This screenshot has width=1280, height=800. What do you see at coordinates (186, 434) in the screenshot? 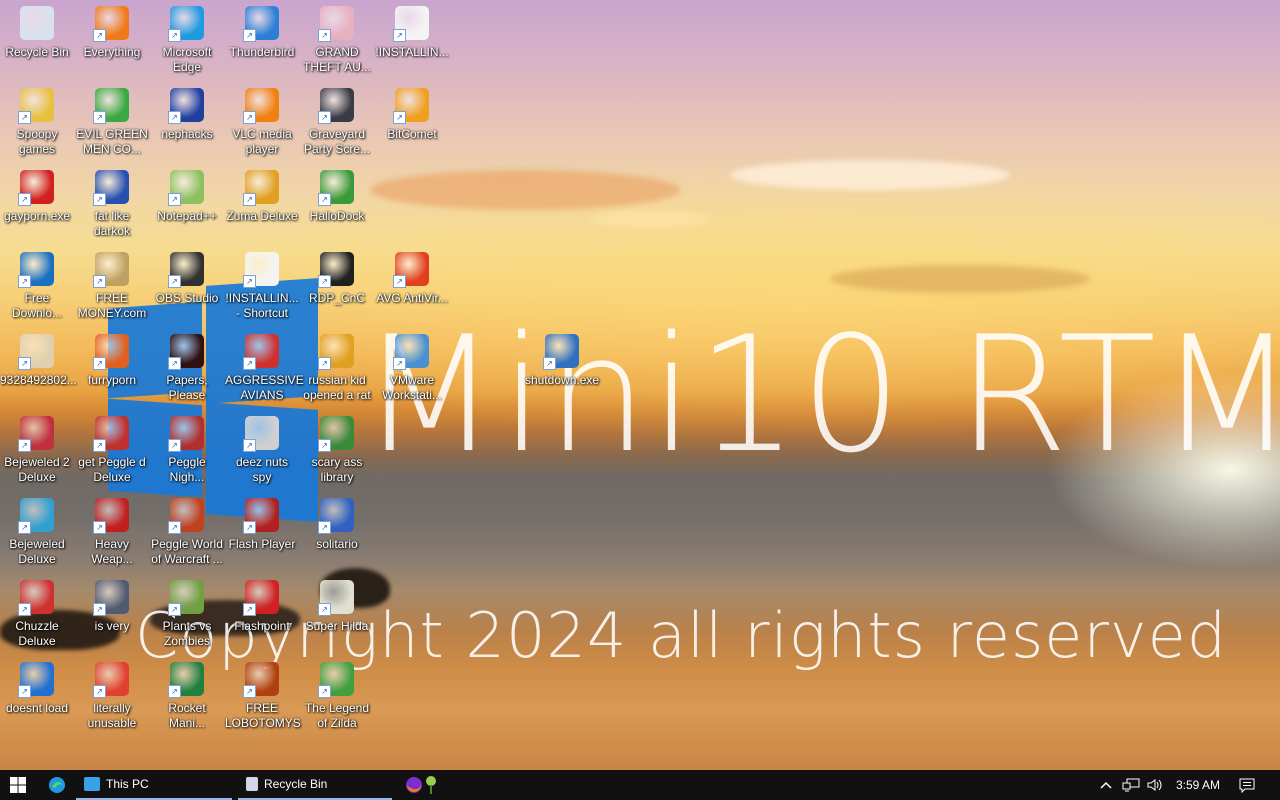
I see `peggle-icon: ↗` at bounding box center [186, 434].